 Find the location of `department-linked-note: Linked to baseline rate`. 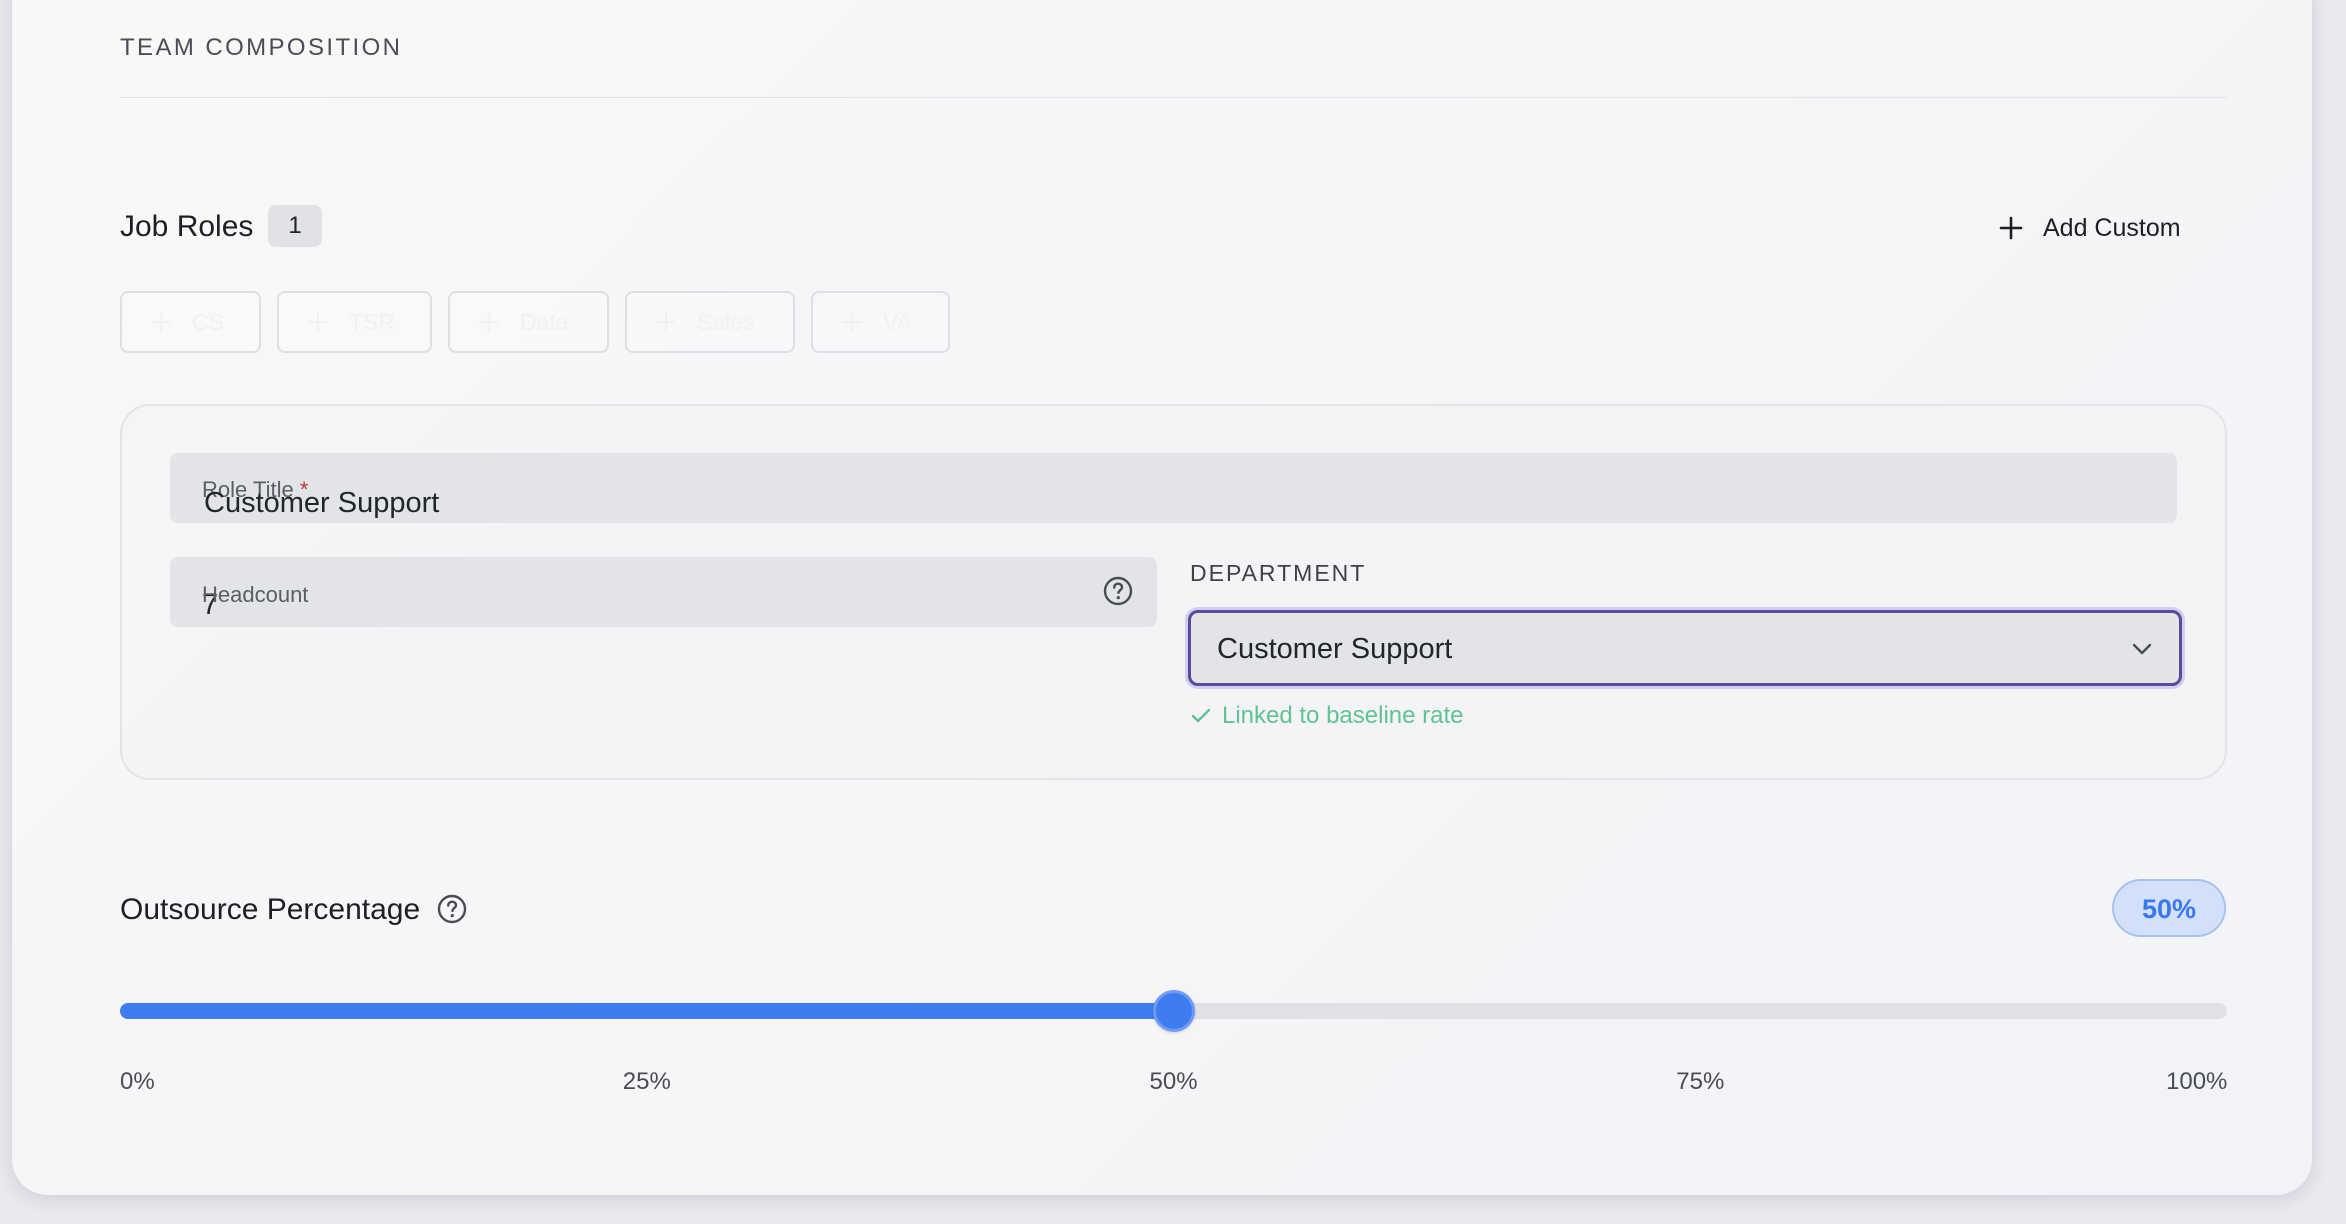

department-linked-note: Linked to baseline rate is located at coordinates (1327, 716).